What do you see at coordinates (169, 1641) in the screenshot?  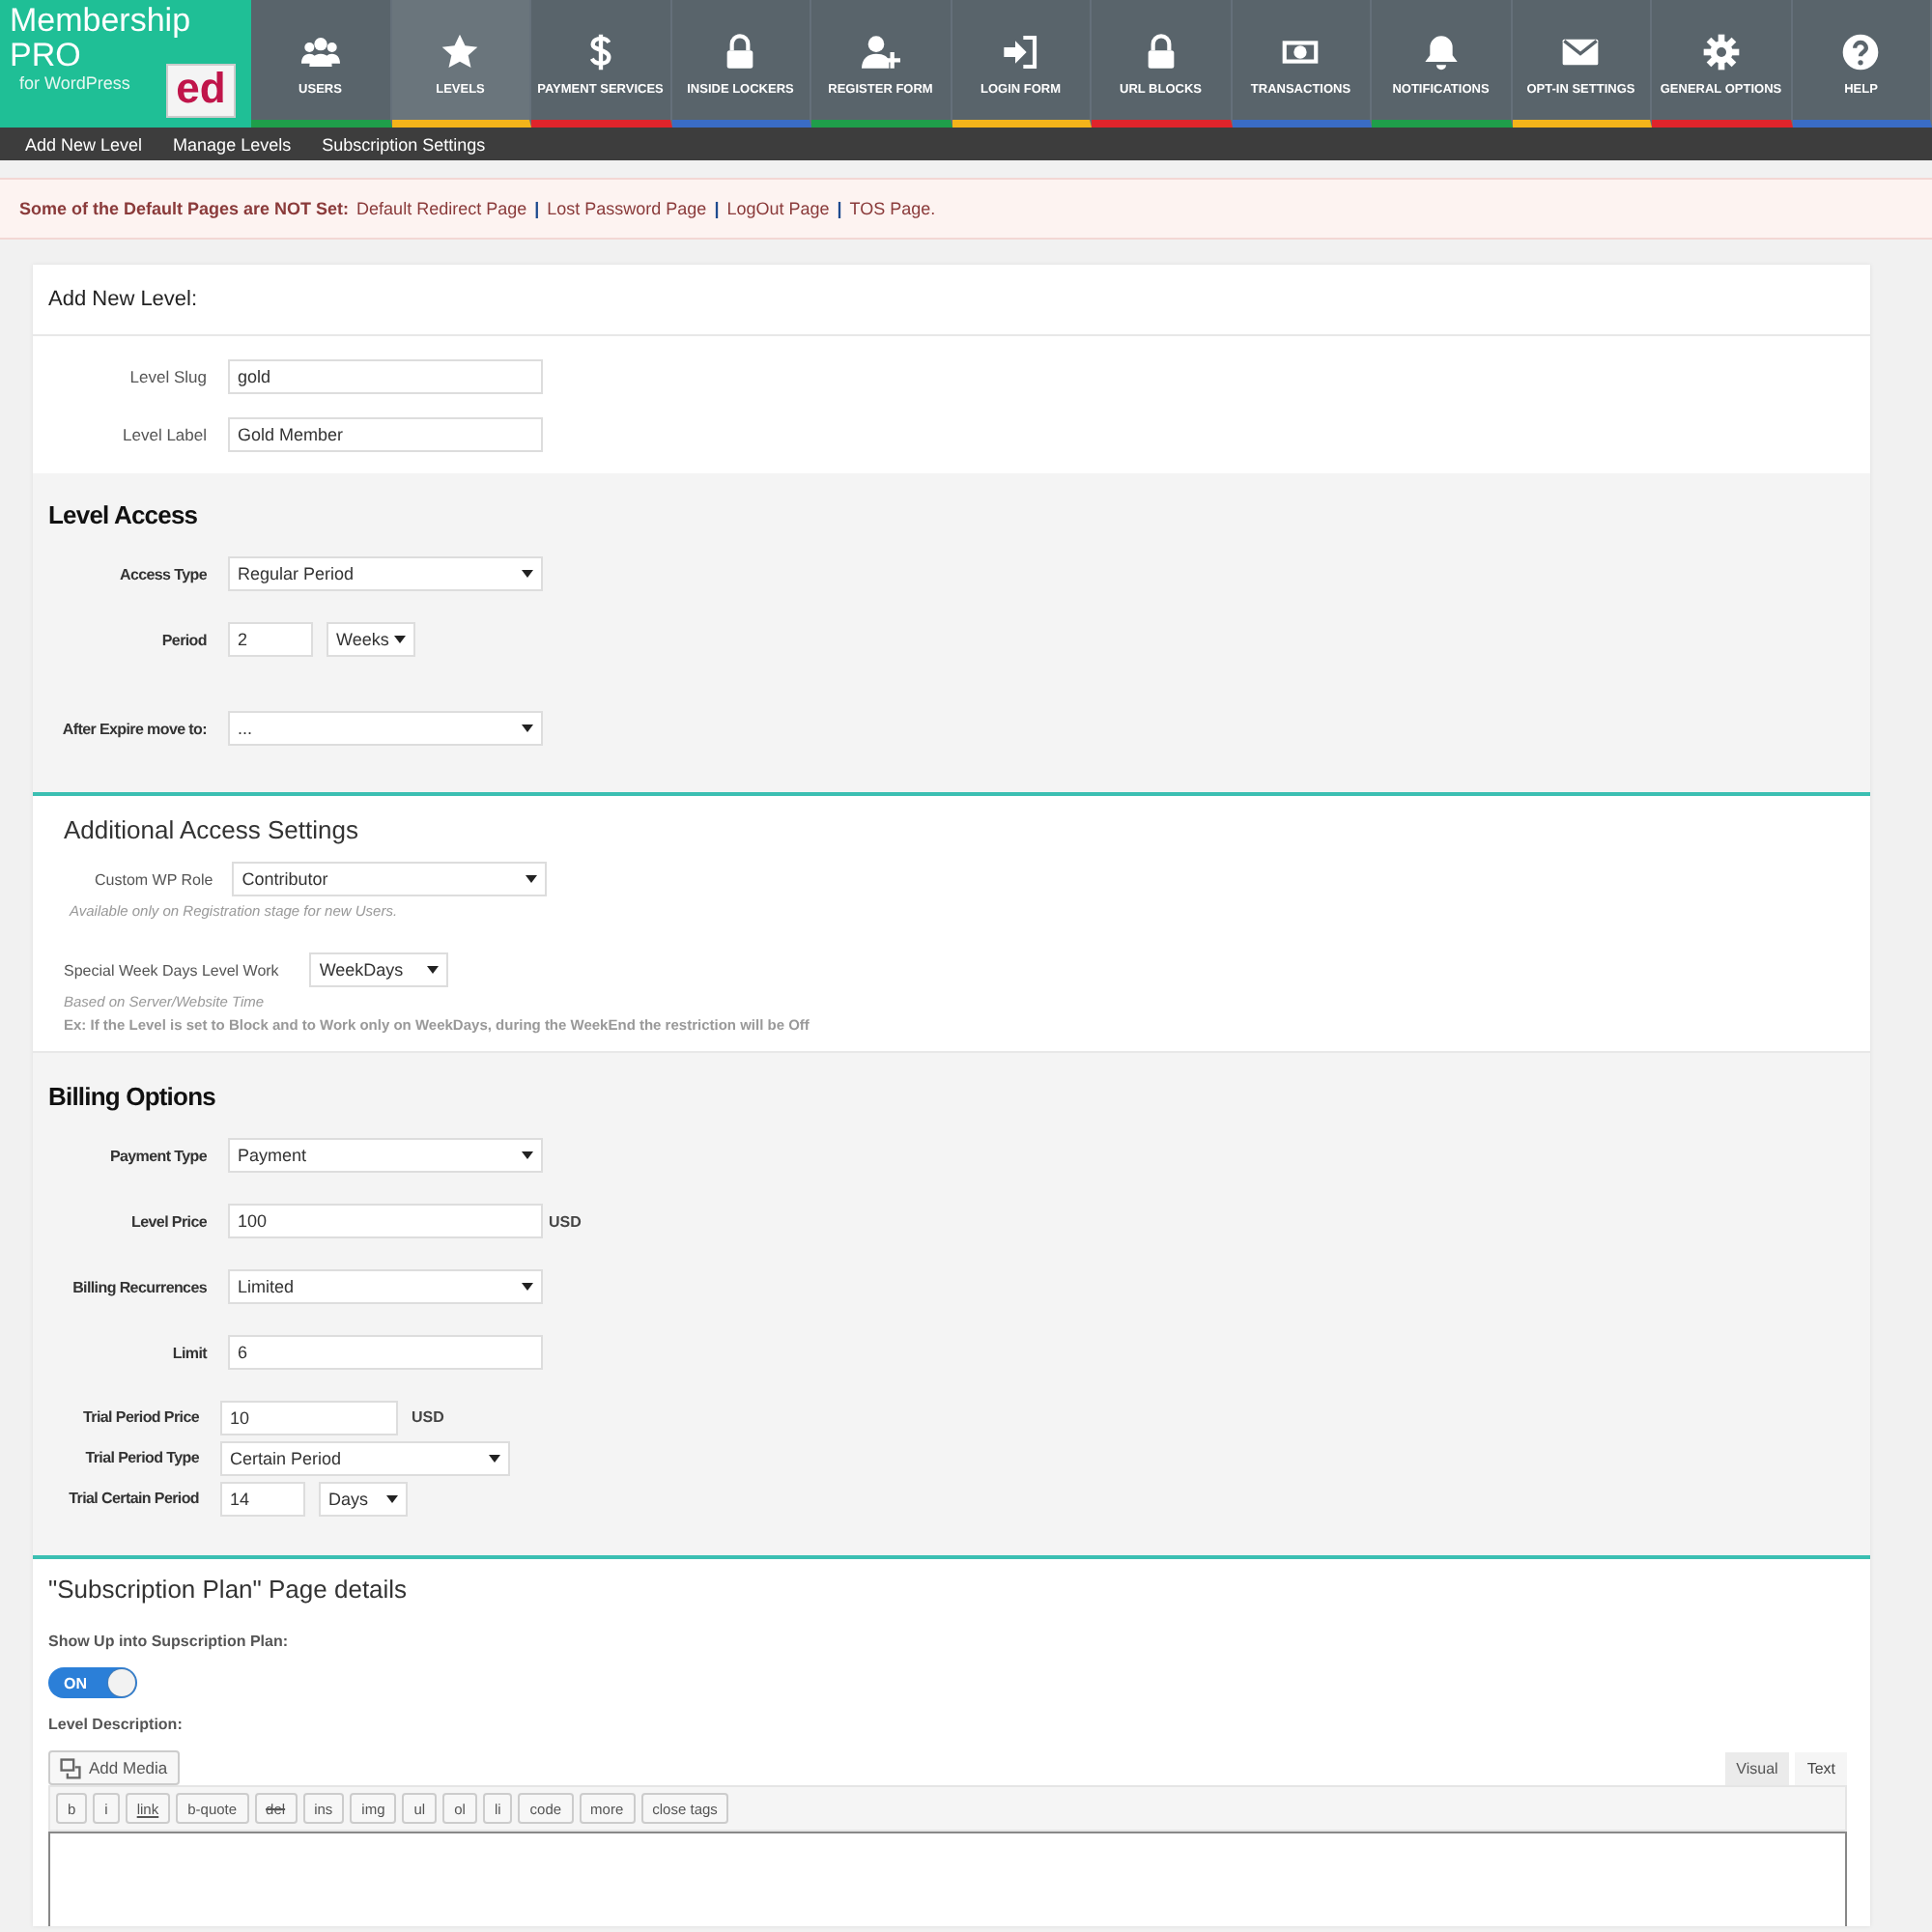 I see `field-label: Show Up into Supscription Plan:` at bounding box center [169, 1641].